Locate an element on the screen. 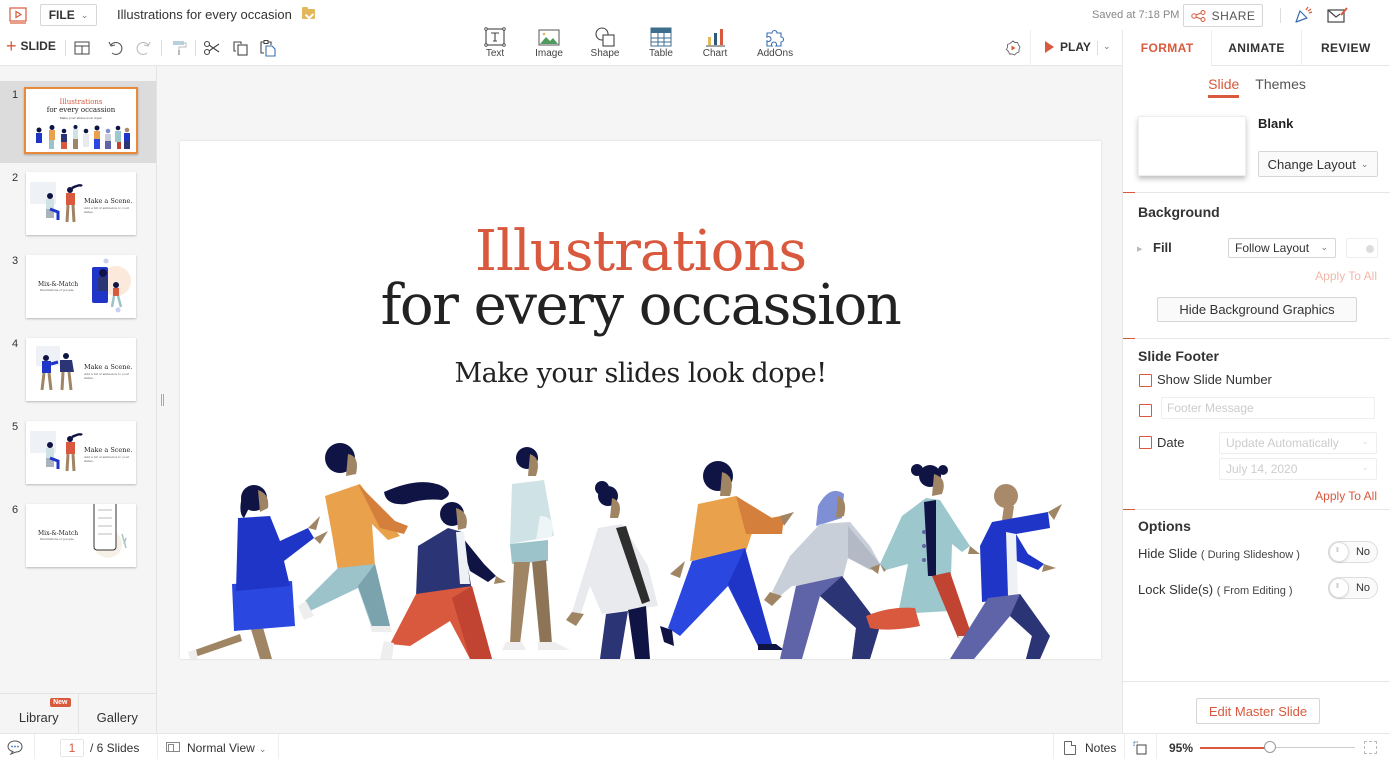  fullscreen-icon is located at coordinates (1370, 747).